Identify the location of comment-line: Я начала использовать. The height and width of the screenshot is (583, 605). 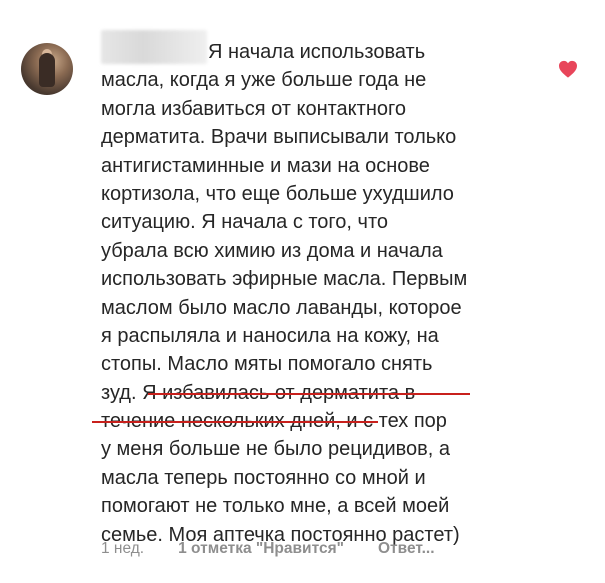
(317, 52).